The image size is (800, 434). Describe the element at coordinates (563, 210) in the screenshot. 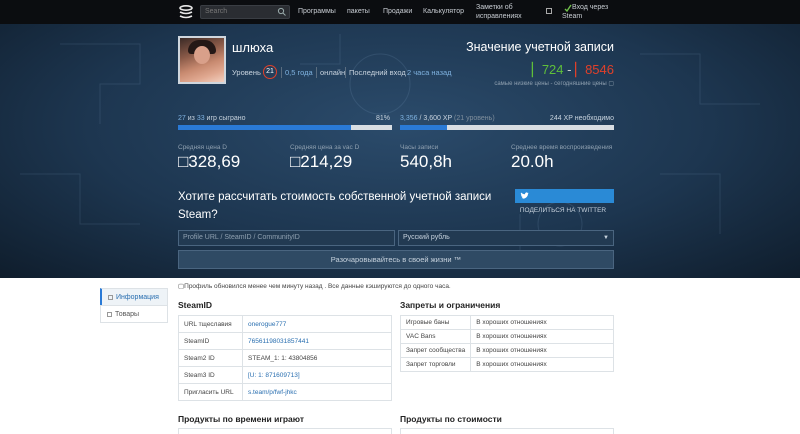

I see `twitter-share-label: ПОДЕЛИТЬСЯ НА TWITTER` at that location.